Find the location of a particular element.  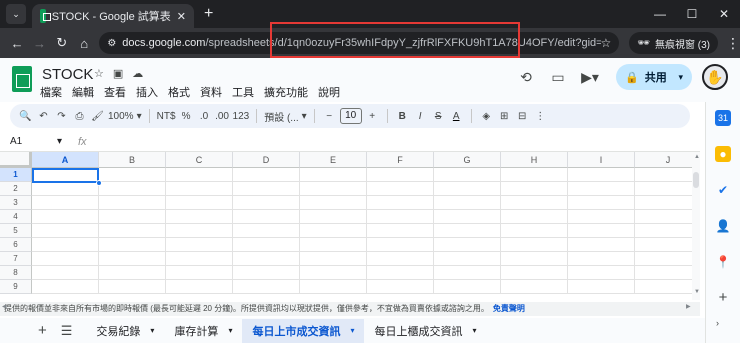

sheet-tab: 每日上市成交資訊 ▾ is located at coordinates (303, 330).